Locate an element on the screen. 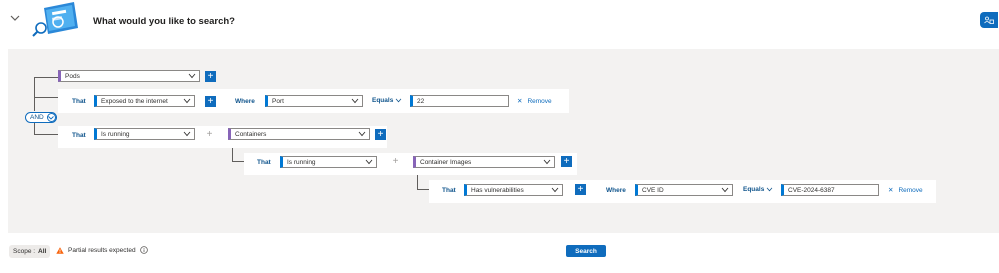 The width and height of the screenshot is (999, 273). share-button is located at coordinates (989, 20).